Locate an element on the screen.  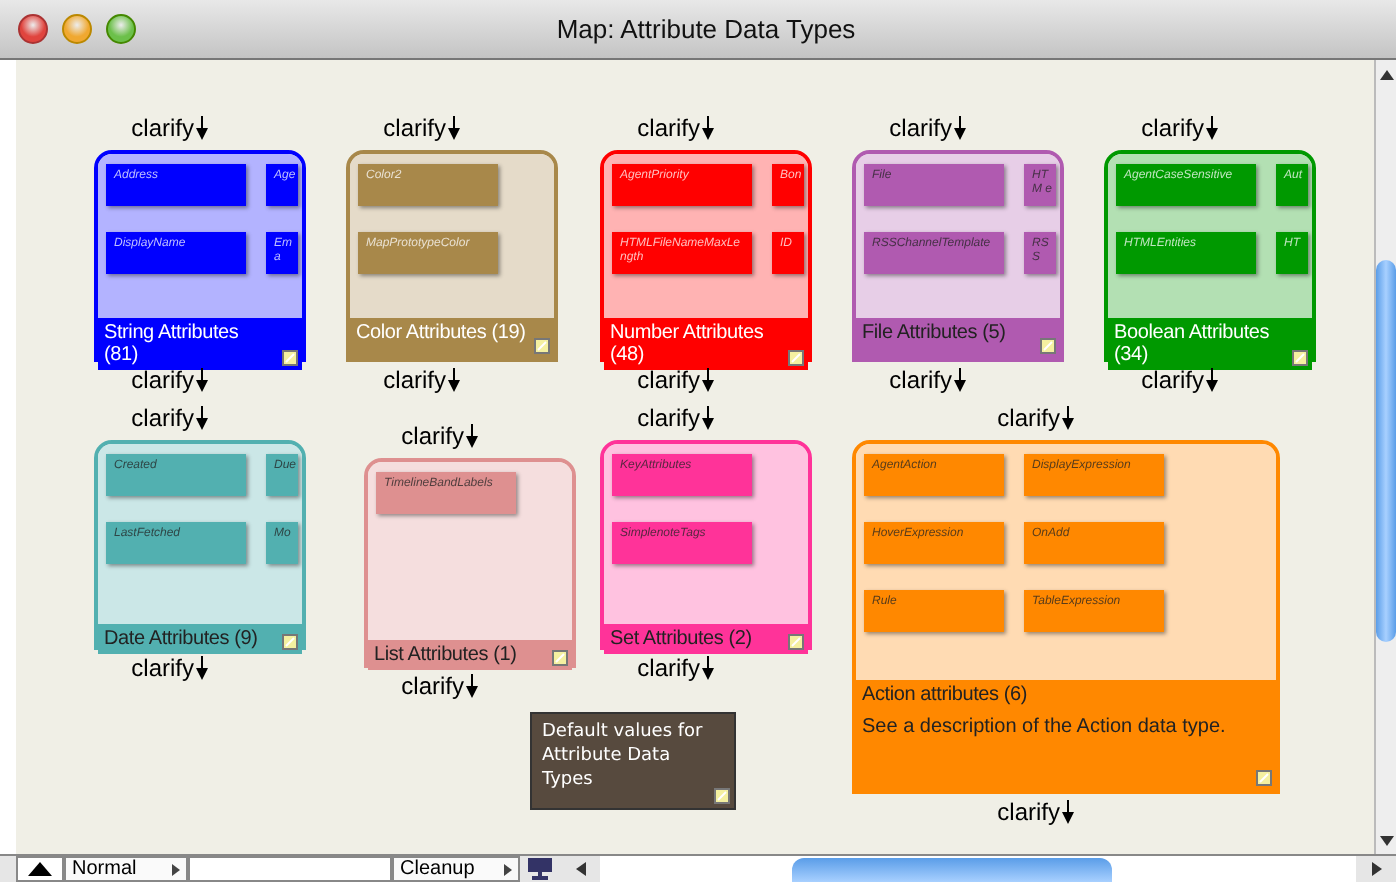
monitor-icon is located at coordinates (540, 869).